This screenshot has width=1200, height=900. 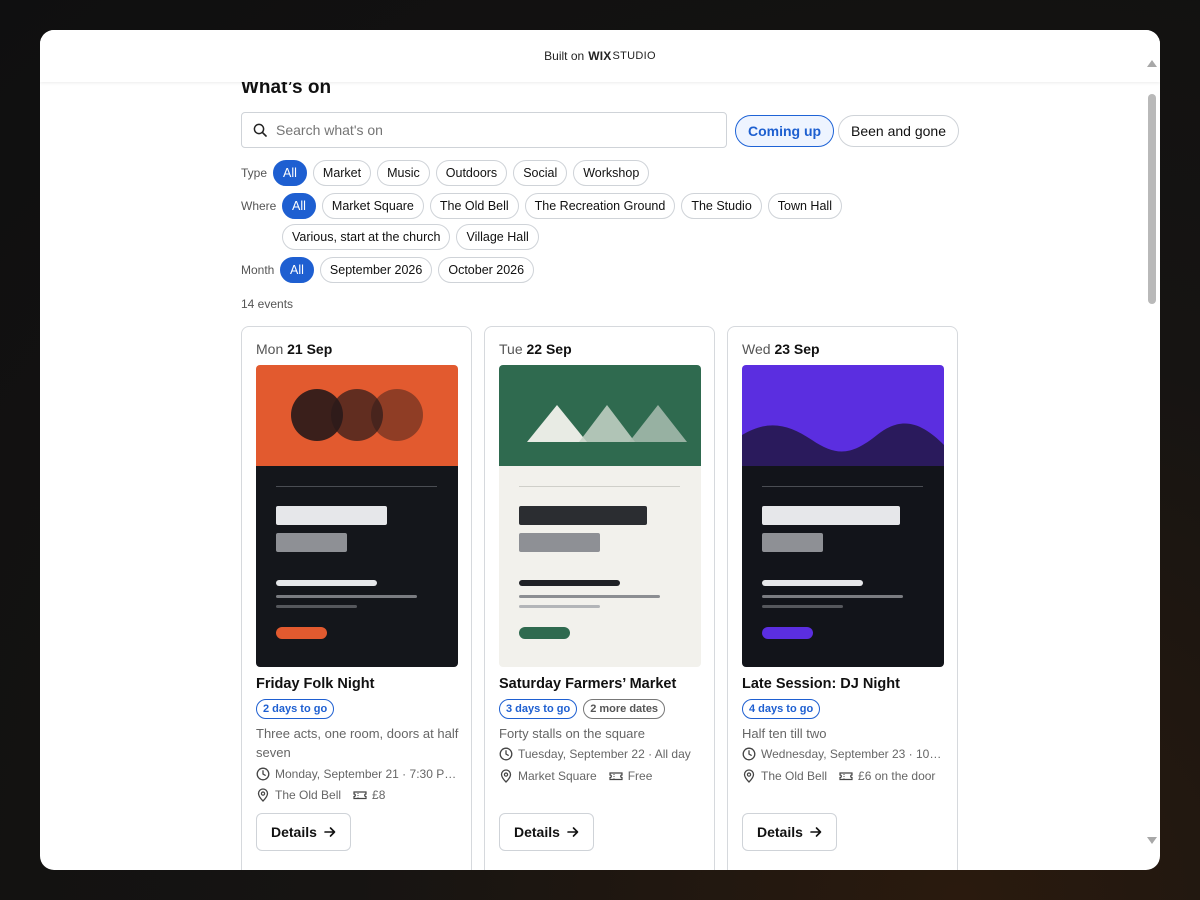 I want to click on countdown-badge: 4 days to go, so click(x=781, y=709).